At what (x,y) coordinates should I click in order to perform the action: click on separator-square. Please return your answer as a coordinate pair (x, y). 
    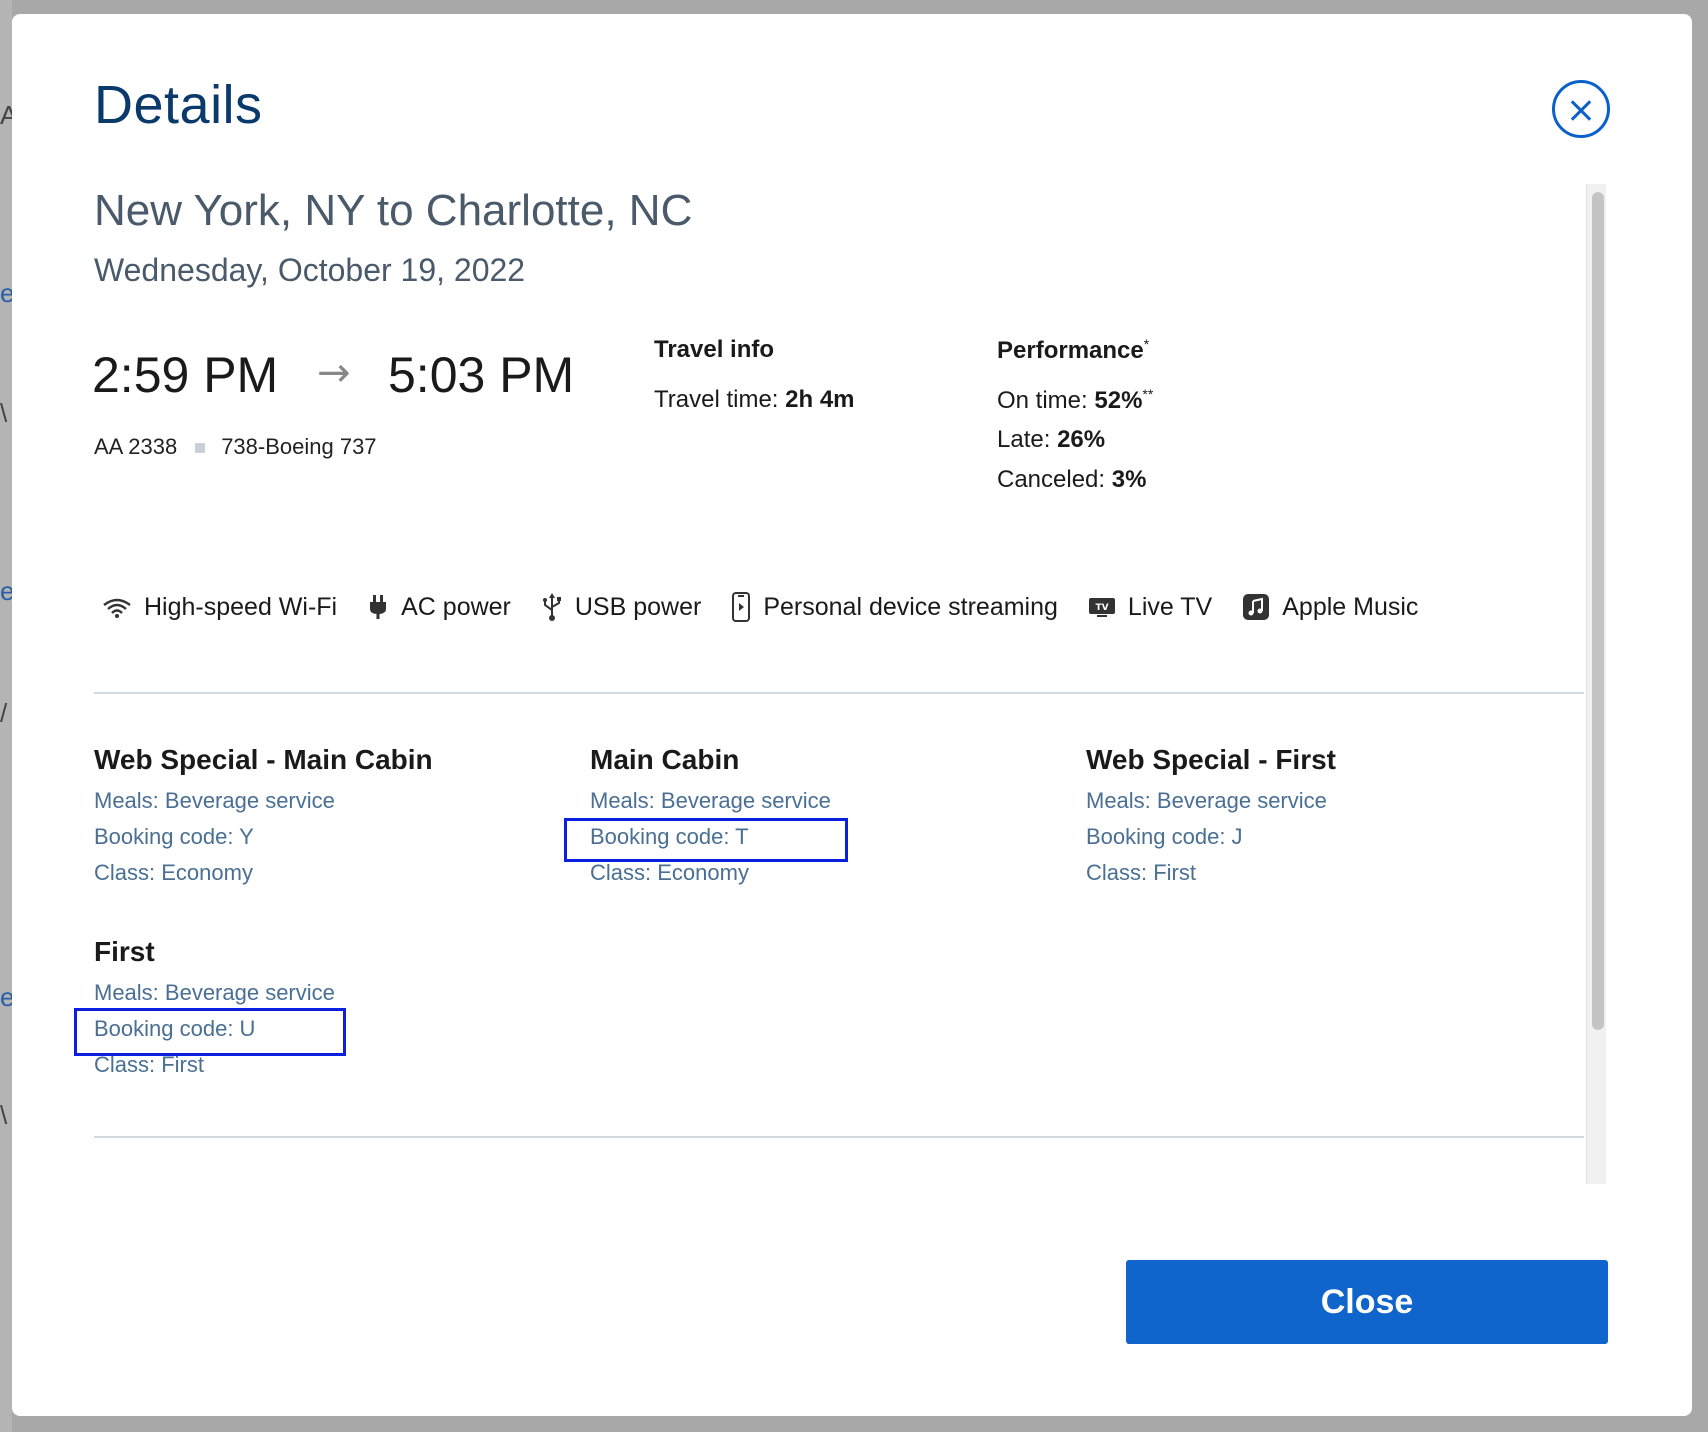
    Looking at the image, I should click on (200, 448).